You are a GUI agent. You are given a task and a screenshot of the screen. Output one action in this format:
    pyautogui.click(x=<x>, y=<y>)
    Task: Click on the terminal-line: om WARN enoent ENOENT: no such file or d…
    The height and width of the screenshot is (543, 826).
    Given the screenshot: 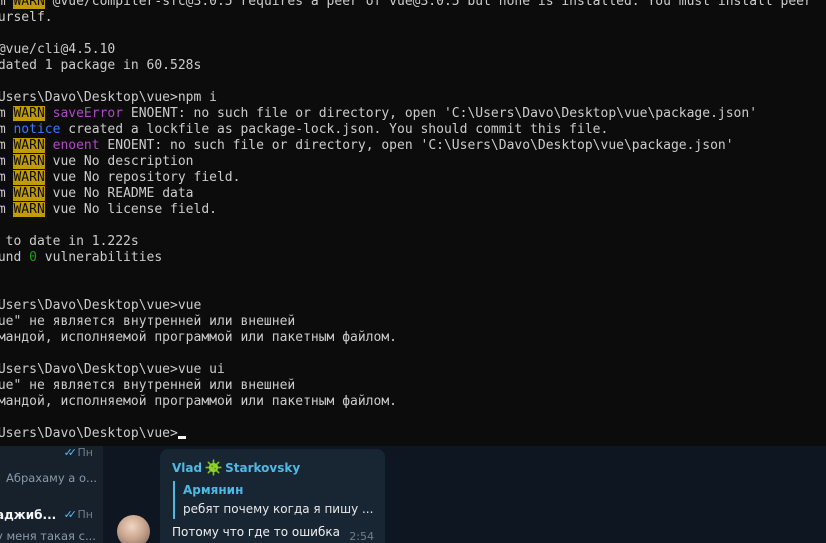 What is the action you would take?
    pyautogui.click(x=367, y=146)
    